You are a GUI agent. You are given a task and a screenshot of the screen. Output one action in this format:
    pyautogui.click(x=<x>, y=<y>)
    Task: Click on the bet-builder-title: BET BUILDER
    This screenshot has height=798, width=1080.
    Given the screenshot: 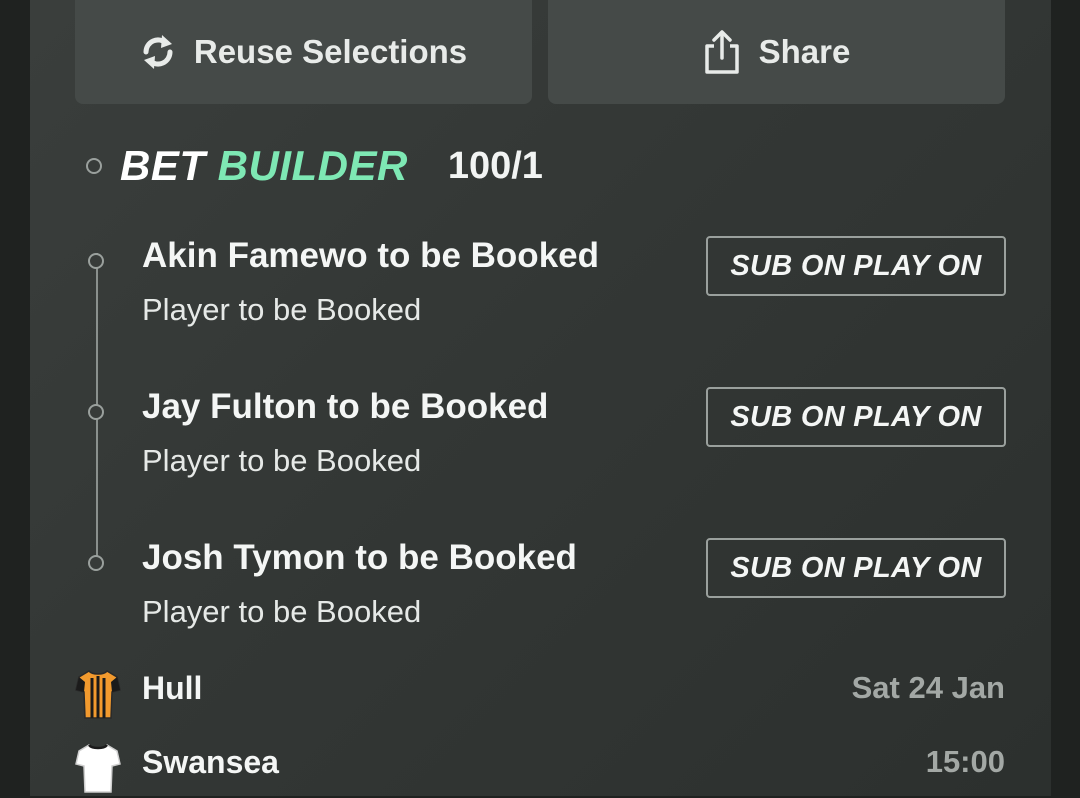 What is the action you would take?
    pyautogui.click(x=264, y=166)
    